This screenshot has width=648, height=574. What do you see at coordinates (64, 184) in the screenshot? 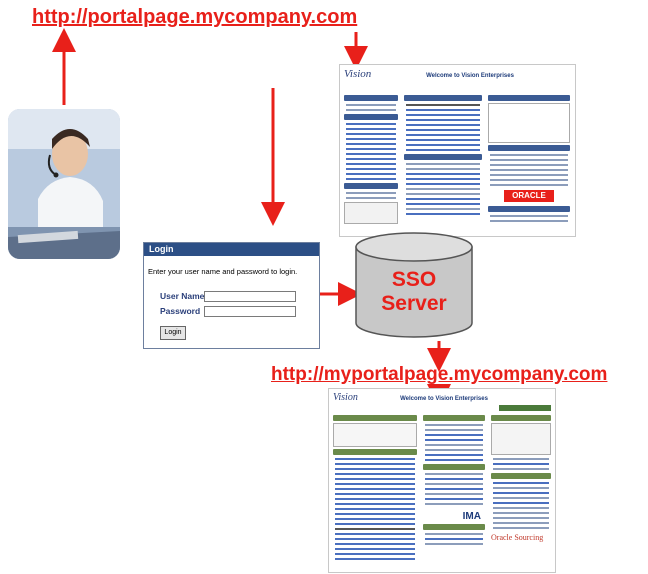
I see `user-headset-photo` at bounding box center [64, 184].